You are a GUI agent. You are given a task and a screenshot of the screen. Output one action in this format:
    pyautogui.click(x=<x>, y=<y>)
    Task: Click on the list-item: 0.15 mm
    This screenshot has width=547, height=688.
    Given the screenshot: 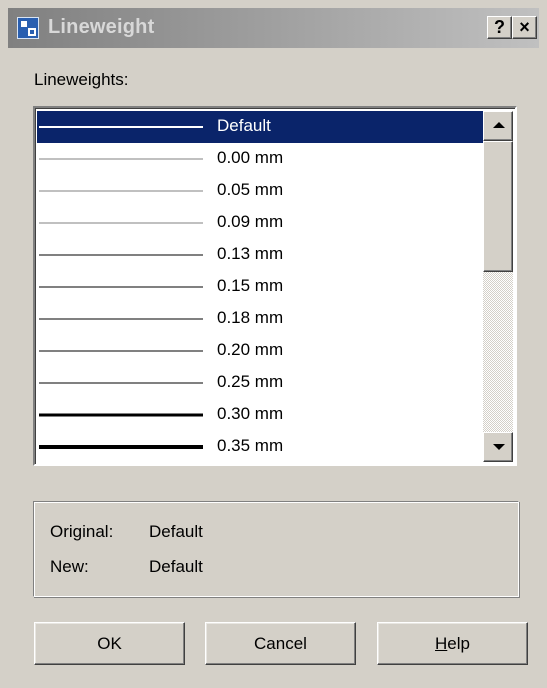 What is the action you would take?
    pyautogui.click(x=260, y=287)
    